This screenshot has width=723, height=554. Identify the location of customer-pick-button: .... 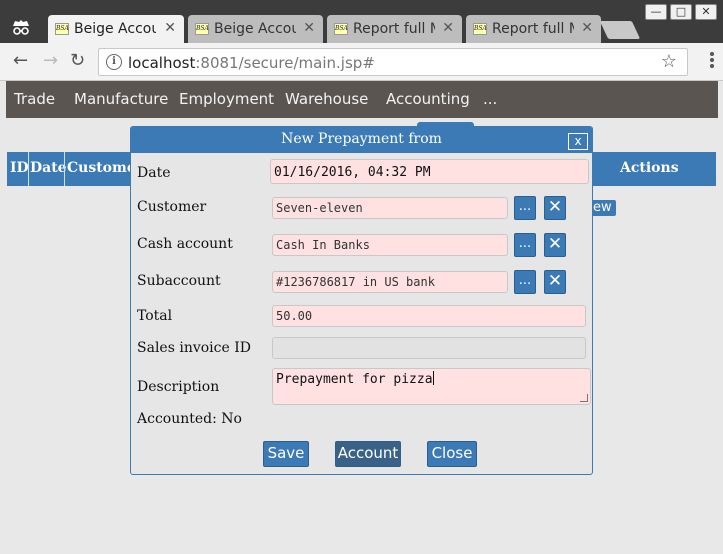
(525, 208).